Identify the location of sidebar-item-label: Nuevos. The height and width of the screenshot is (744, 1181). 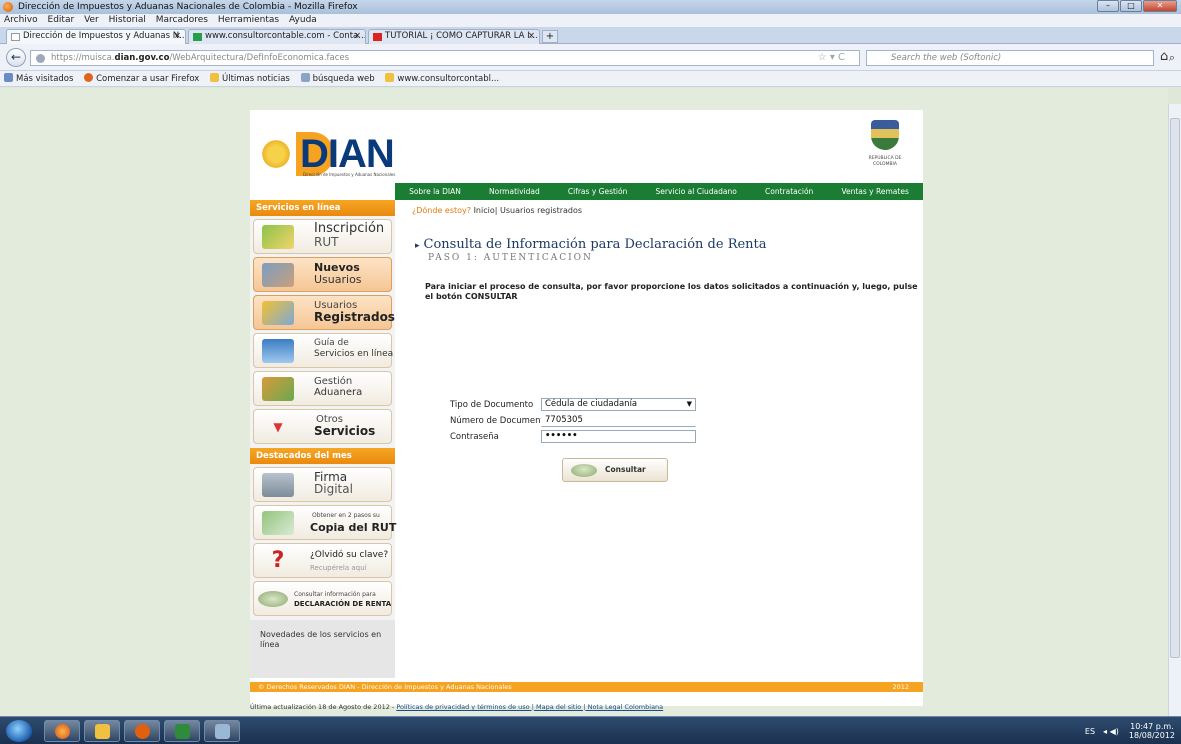
(337, 267).